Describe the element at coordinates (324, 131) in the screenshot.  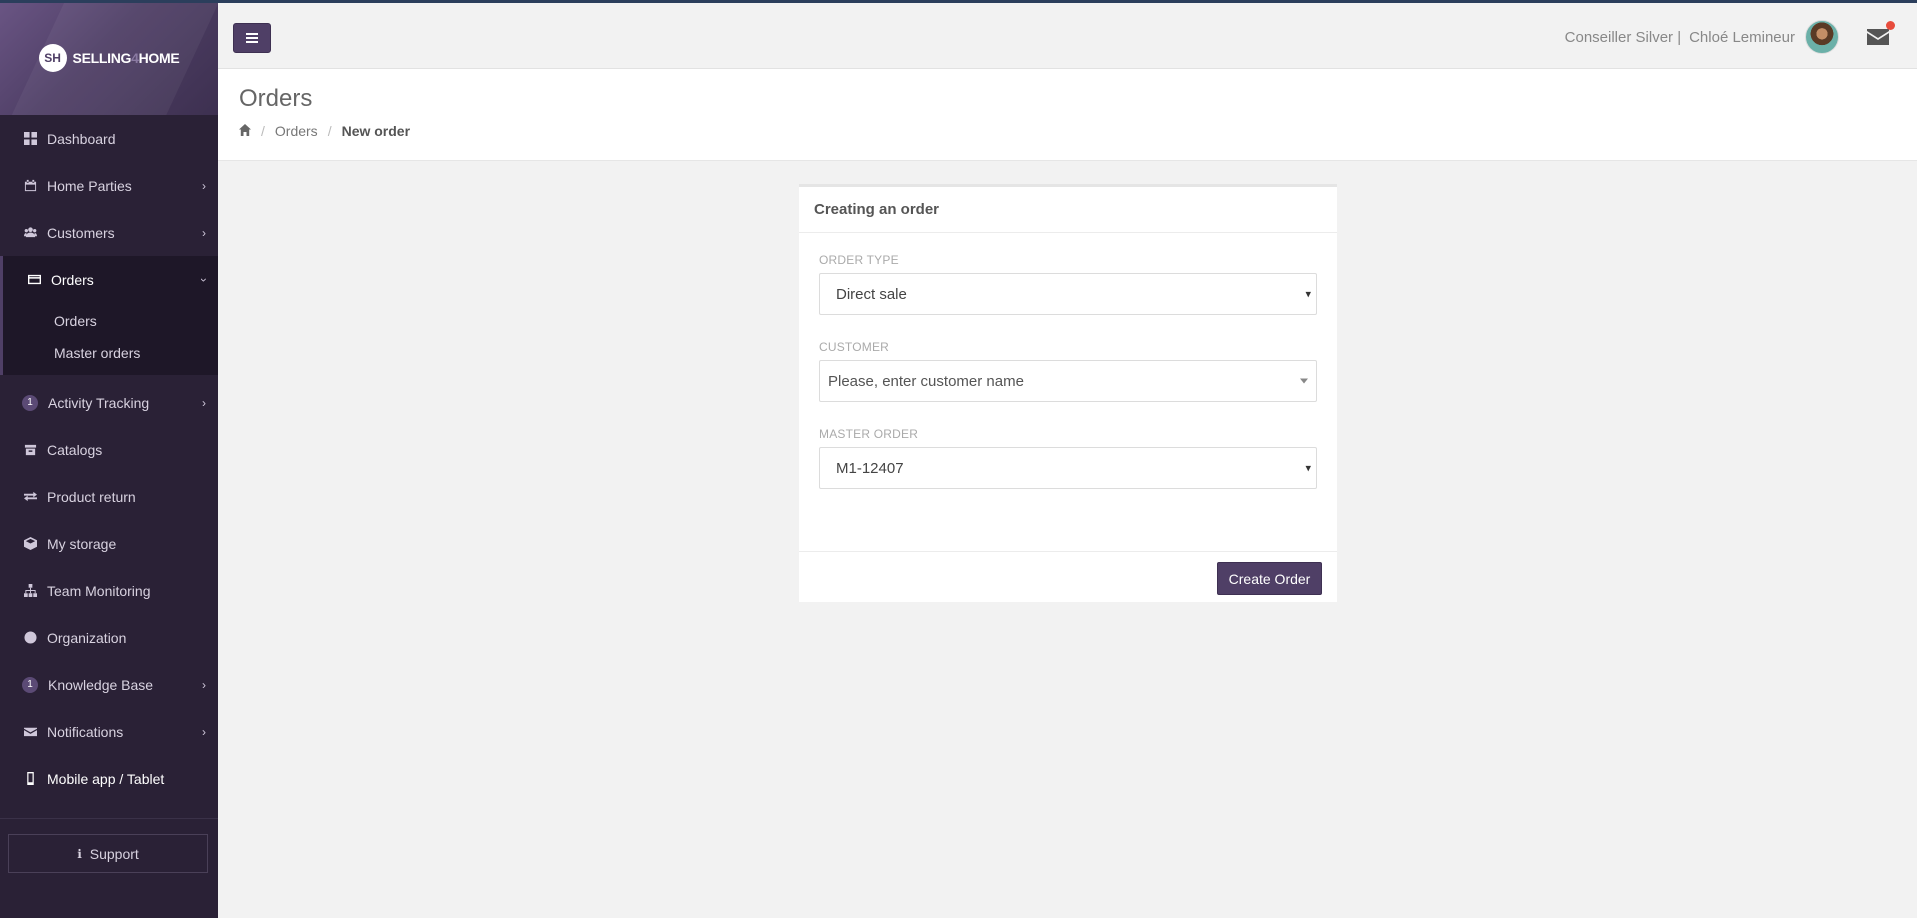
I see `breadcrumb: / Orders / New order` at that location.